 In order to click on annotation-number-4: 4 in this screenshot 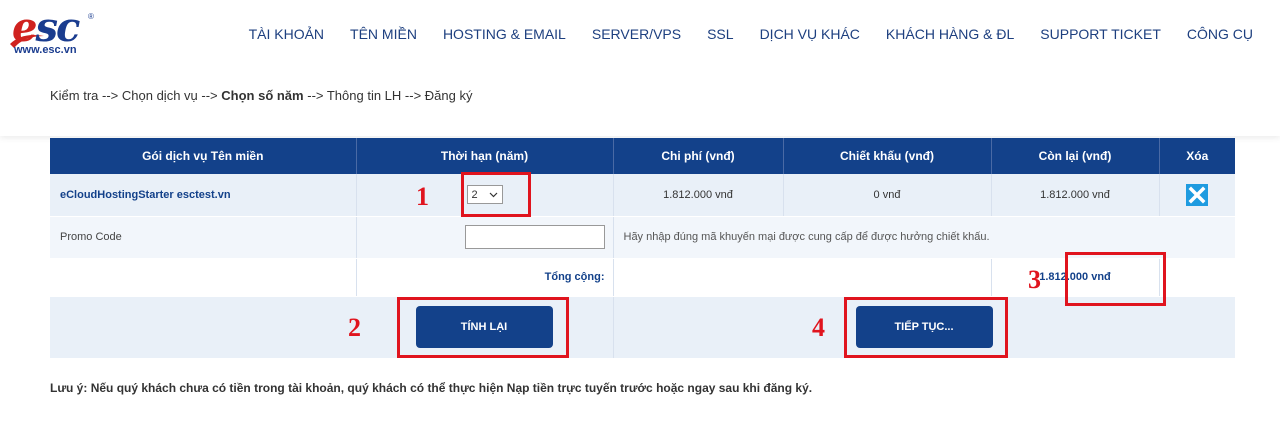, I will do `click(818, 327)`.